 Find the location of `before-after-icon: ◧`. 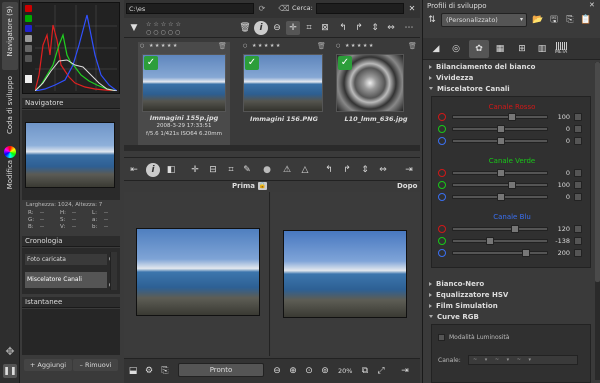

before-after-icon: ◧ is located at coordinates (171, 170).